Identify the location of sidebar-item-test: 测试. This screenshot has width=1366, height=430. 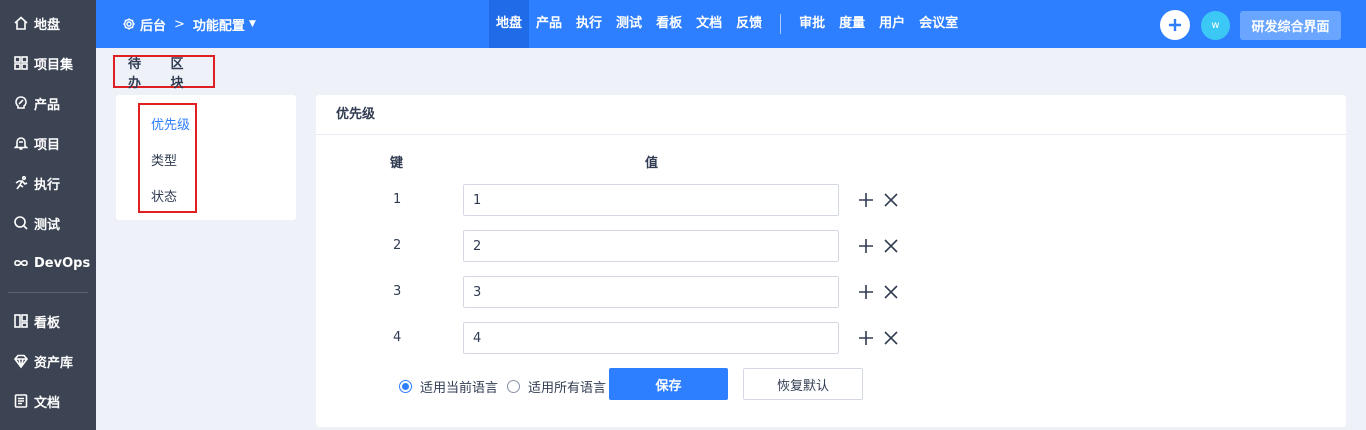
(48, 223).